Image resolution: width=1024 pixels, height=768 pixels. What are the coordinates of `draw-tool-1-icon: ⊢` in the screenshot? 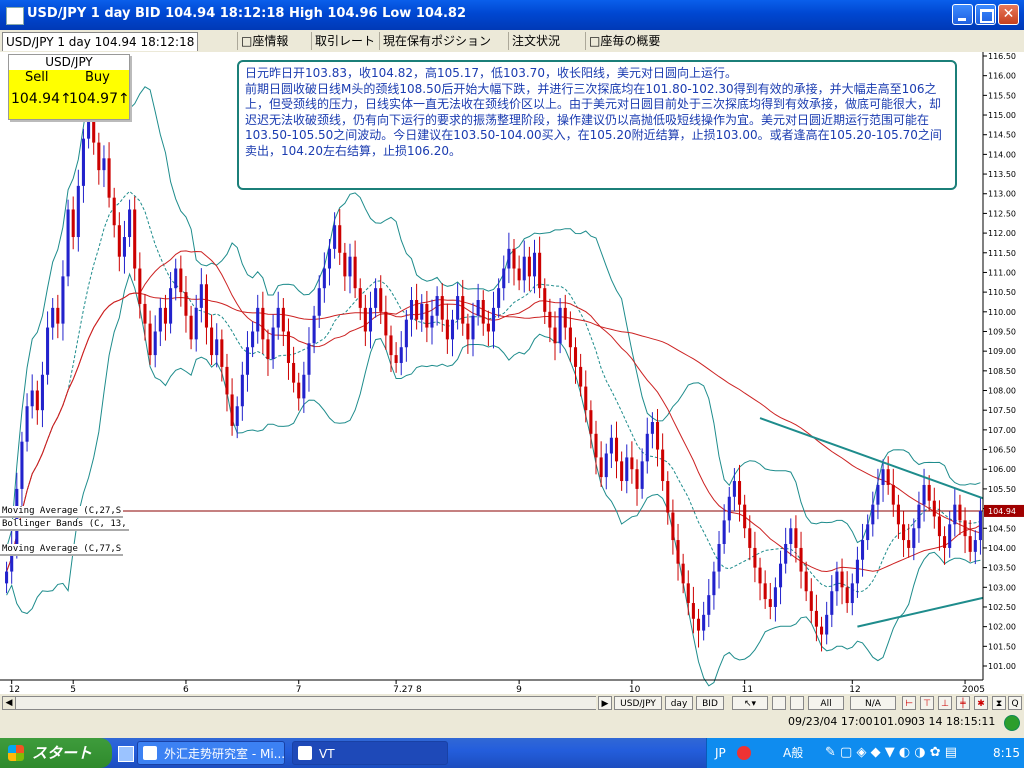 It's located at (909, 703).